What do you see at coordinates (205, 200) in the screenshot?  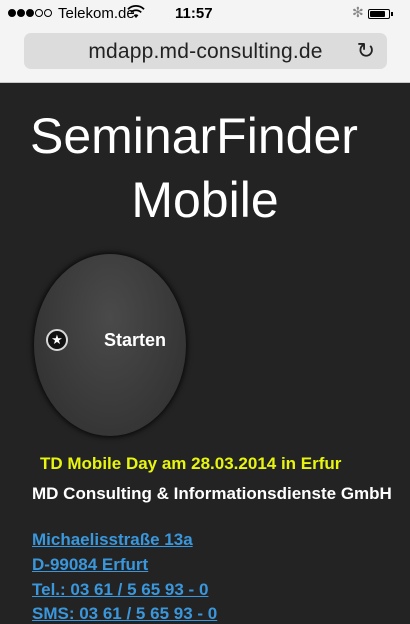 I see `page-subtitle: Mobile` at bounding box center [205, 200].